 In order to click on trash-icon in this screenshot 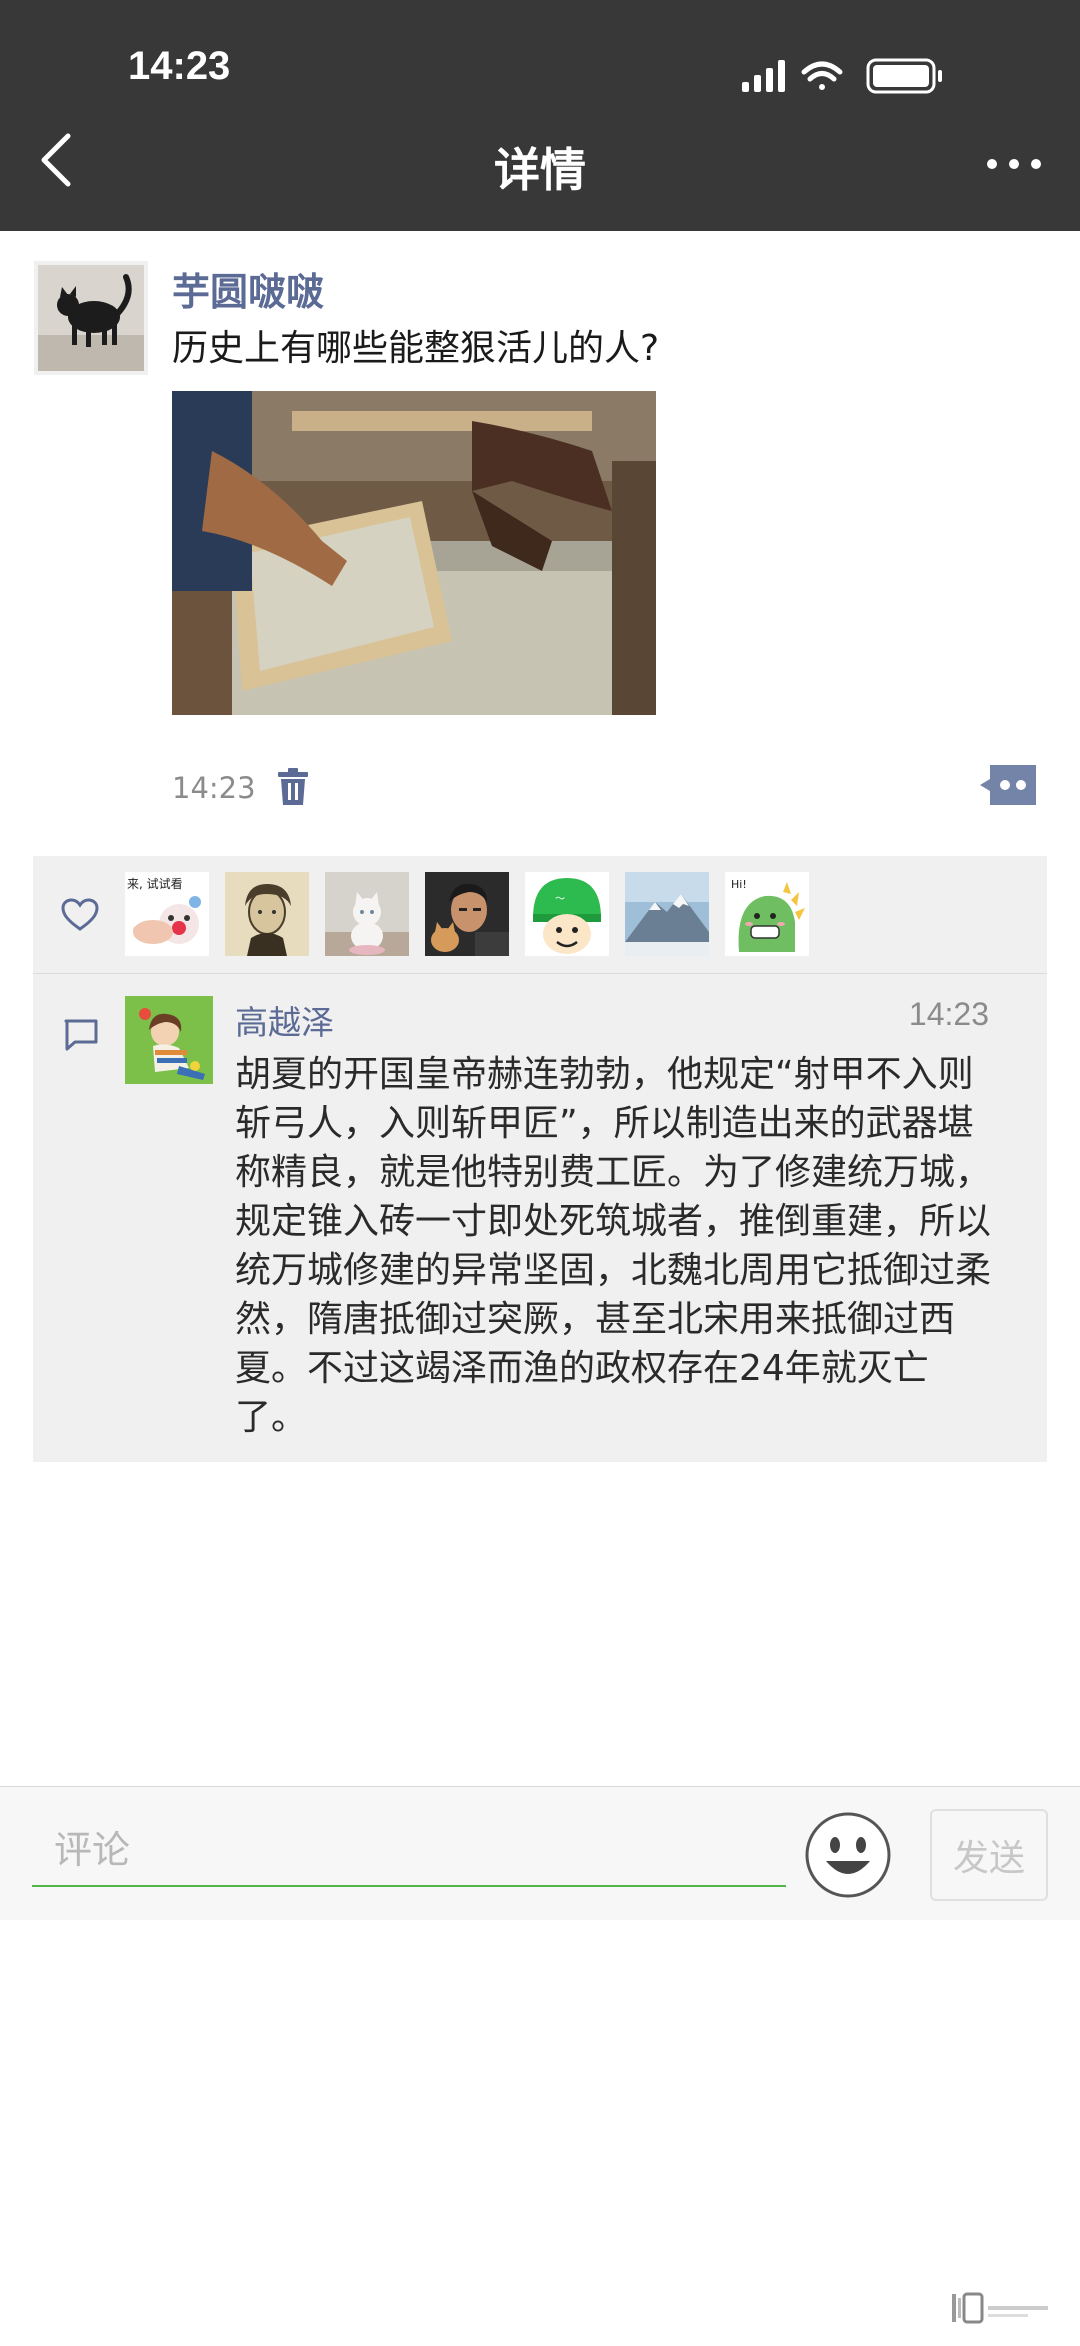, I will do `click(293, 786)`.